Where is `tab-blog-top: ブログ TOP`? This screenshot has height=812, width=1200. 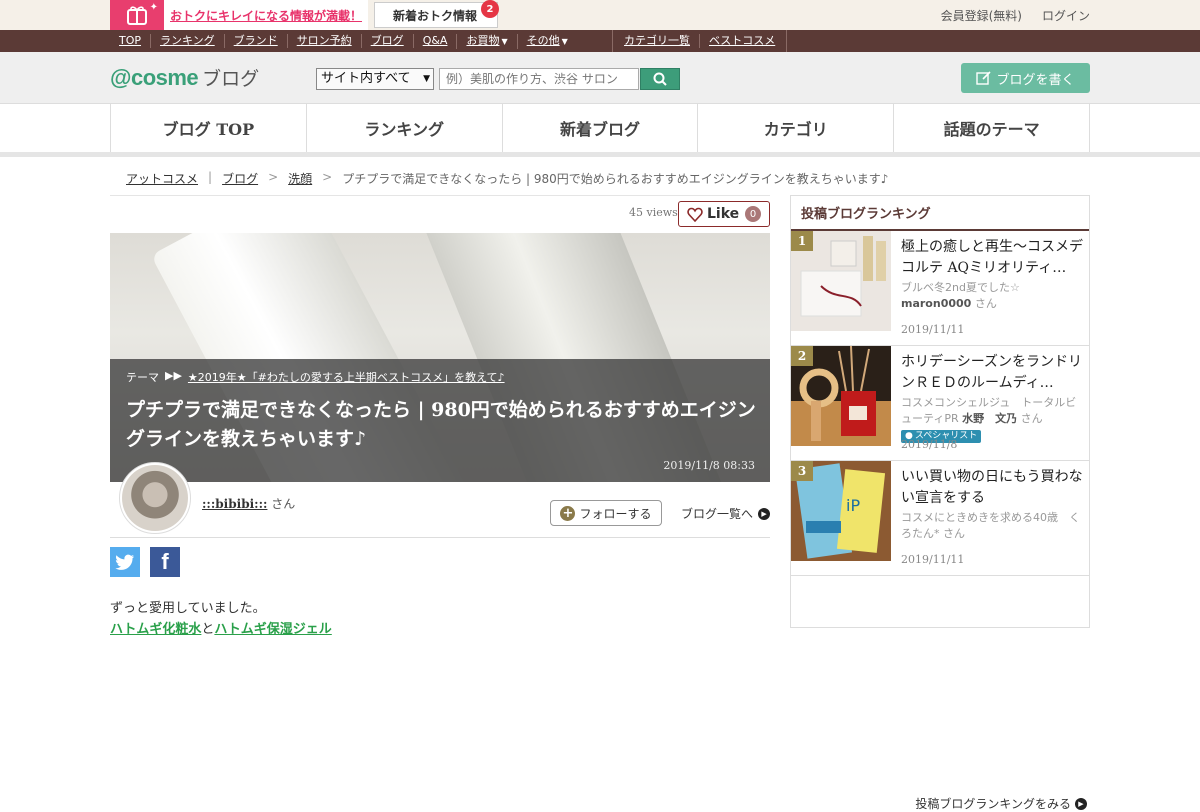
tab-blog-top: ブログ TOP is located at coordinates (209, 128).